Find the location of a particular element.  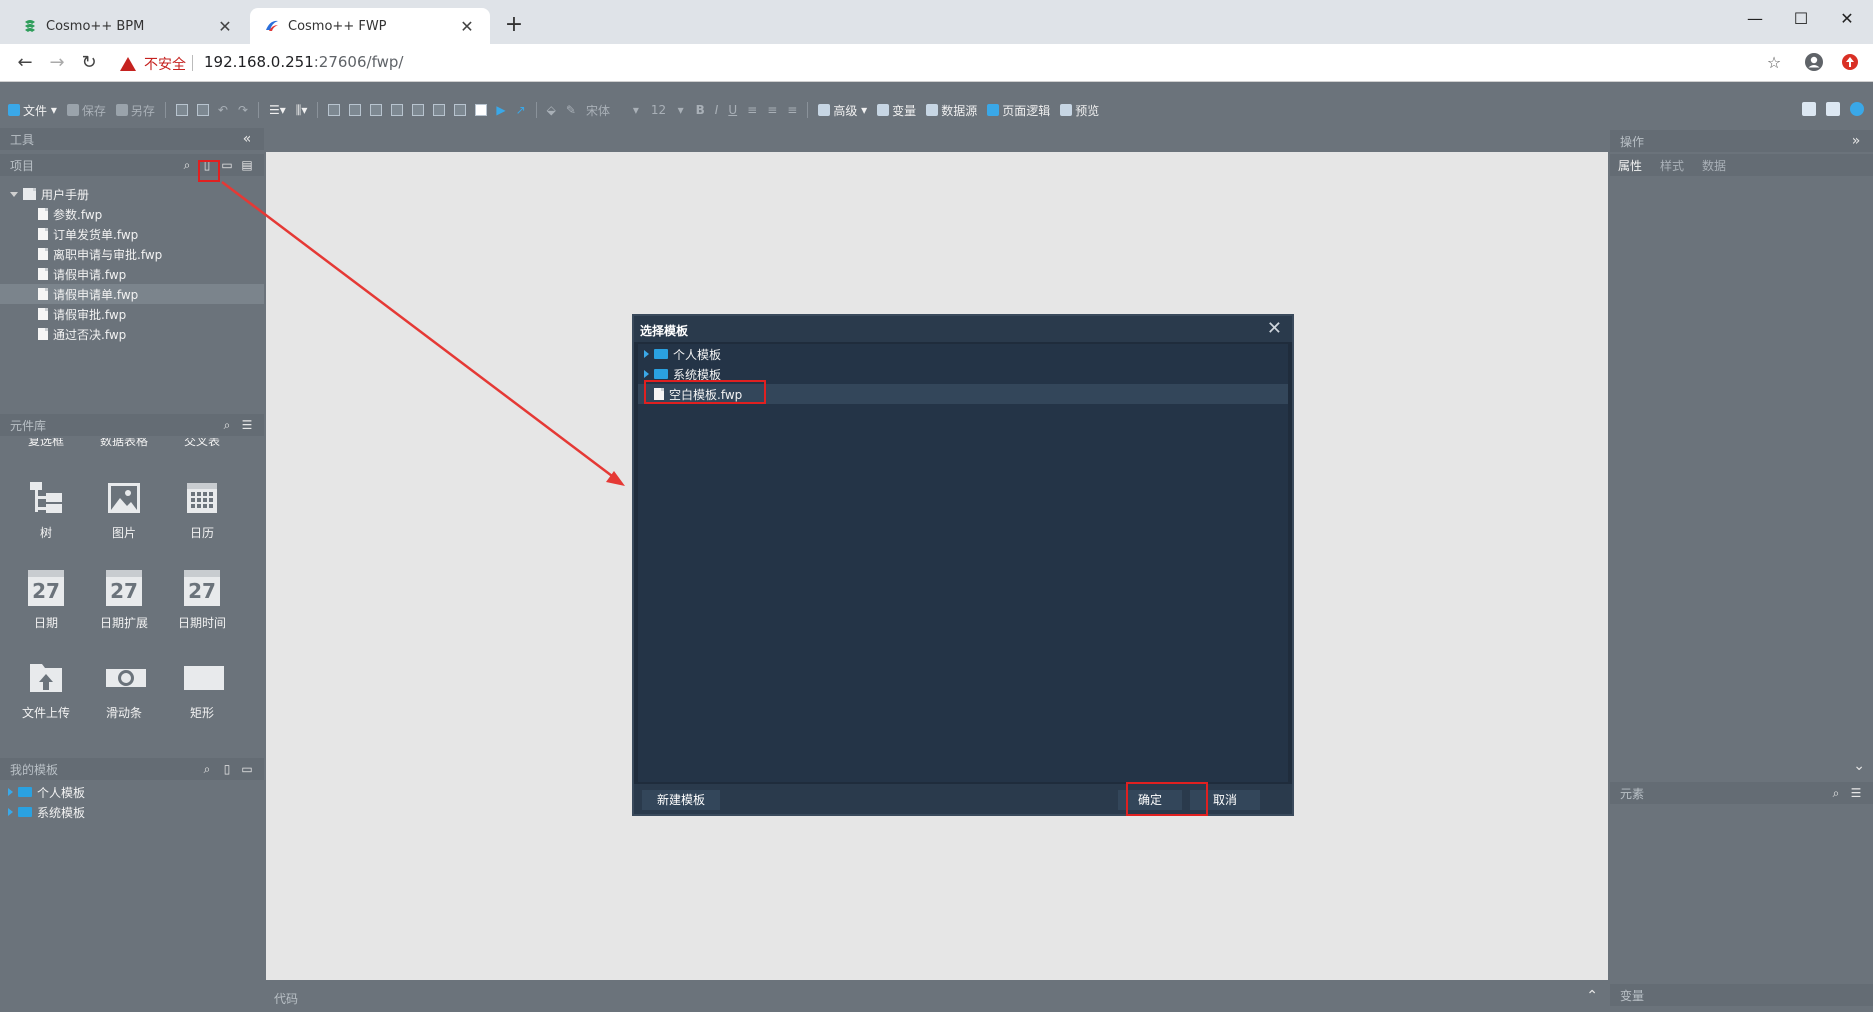

bookmark-star-icon: ☆ is located at coordinates (1774, 64).